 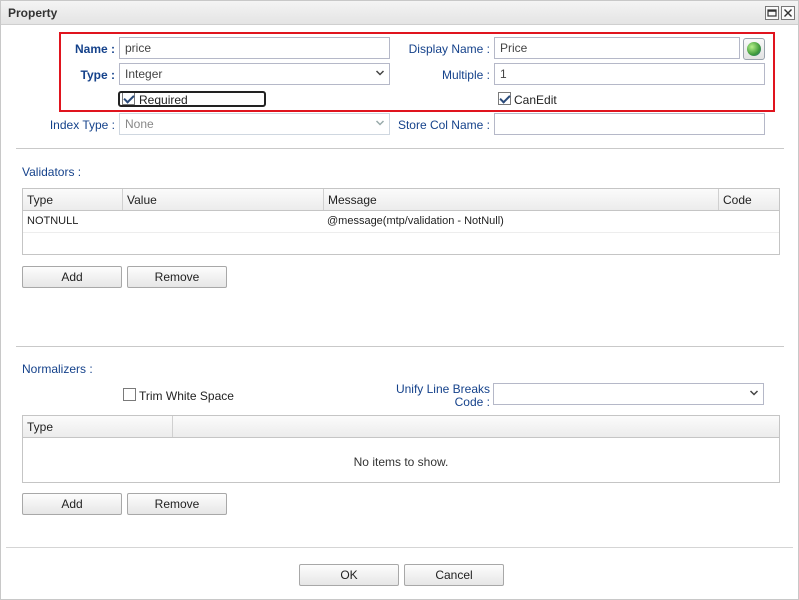 I want to click on validators-remove-button: Remove, so click(x=177, y=277).